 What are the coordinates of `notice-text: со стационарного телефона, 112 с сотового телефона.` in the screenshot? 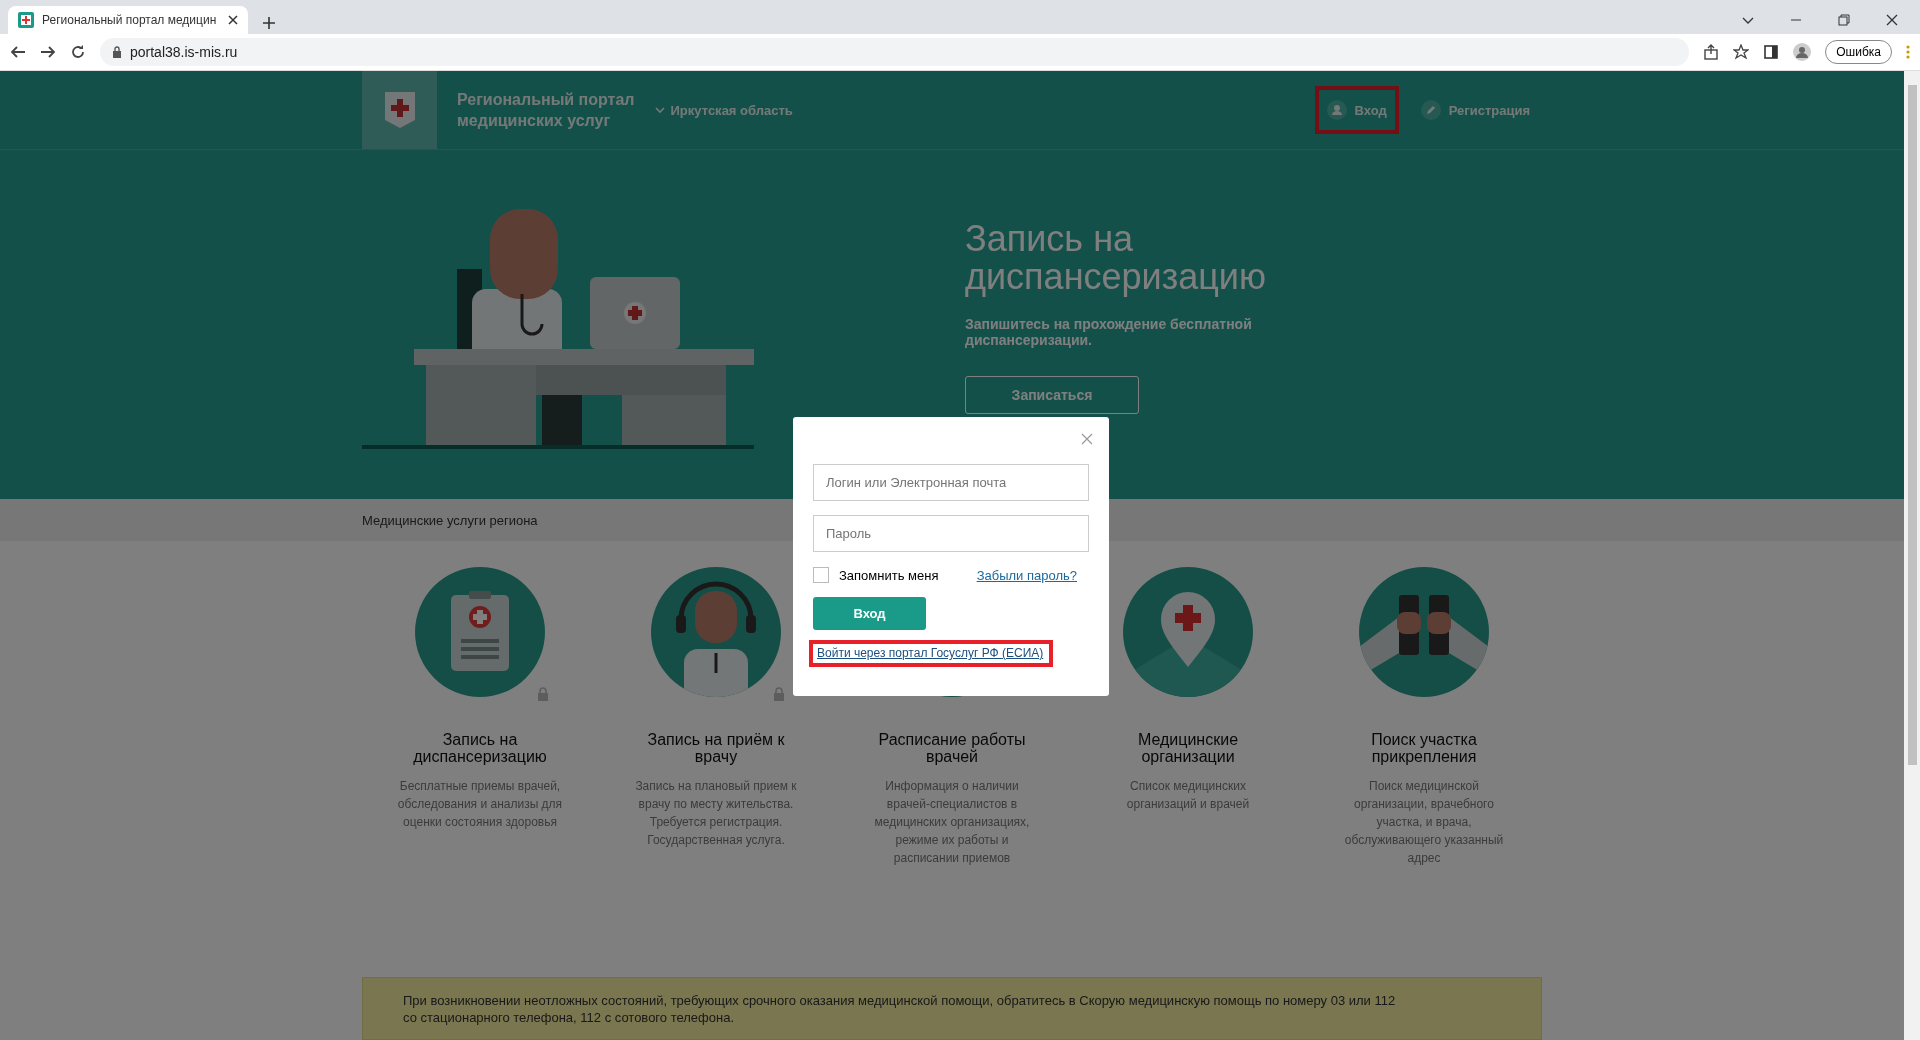 It's located at (569, 1017).